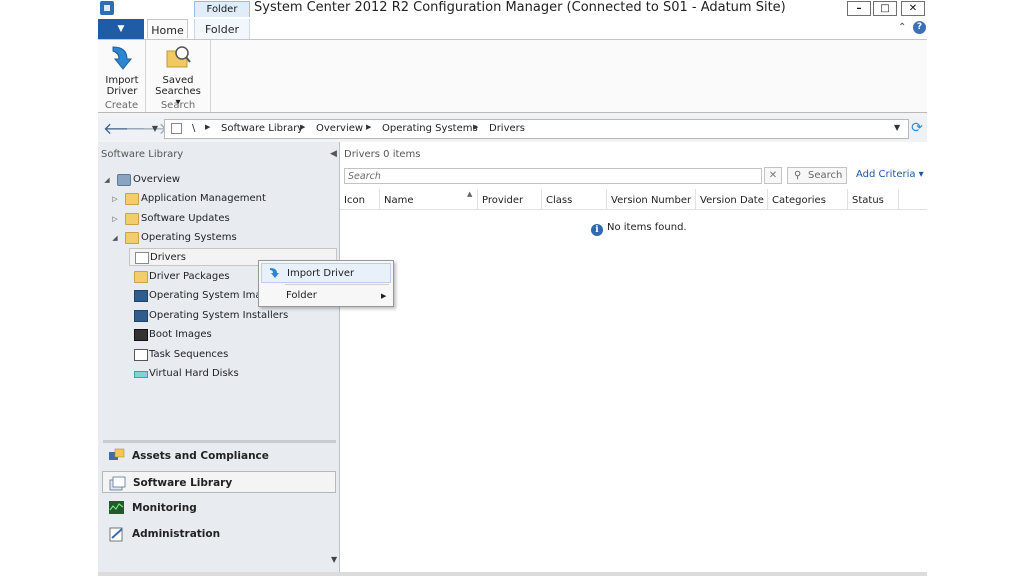 The image size is (1024, 576). Describe the element at coordinates (219, 508) in the screenshot. I see `workspace-monitoring: Monitoring` at that location.